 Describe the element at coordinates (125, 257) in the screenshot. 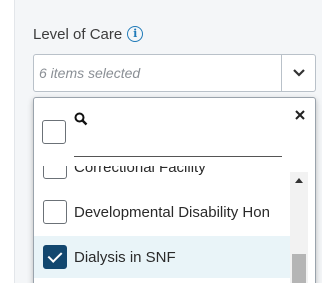

I see `item-label: Dialysis in SNF` at that location.